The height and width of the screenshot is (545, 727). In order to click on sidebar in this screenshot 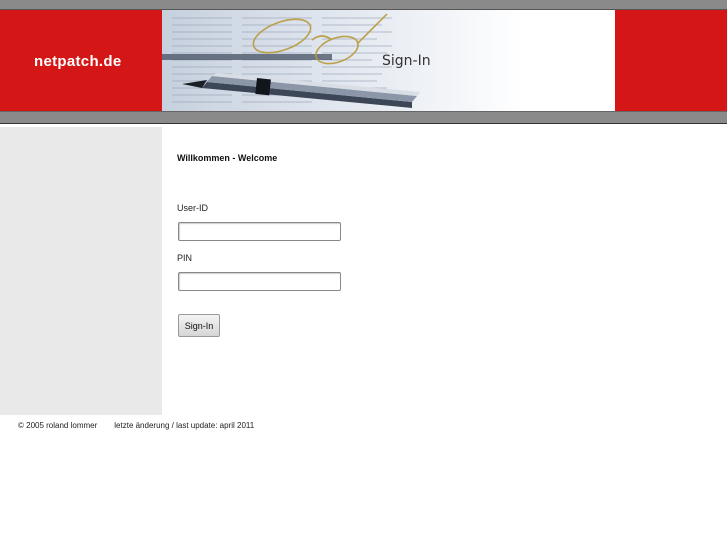, I will do `click(81, 271)`.